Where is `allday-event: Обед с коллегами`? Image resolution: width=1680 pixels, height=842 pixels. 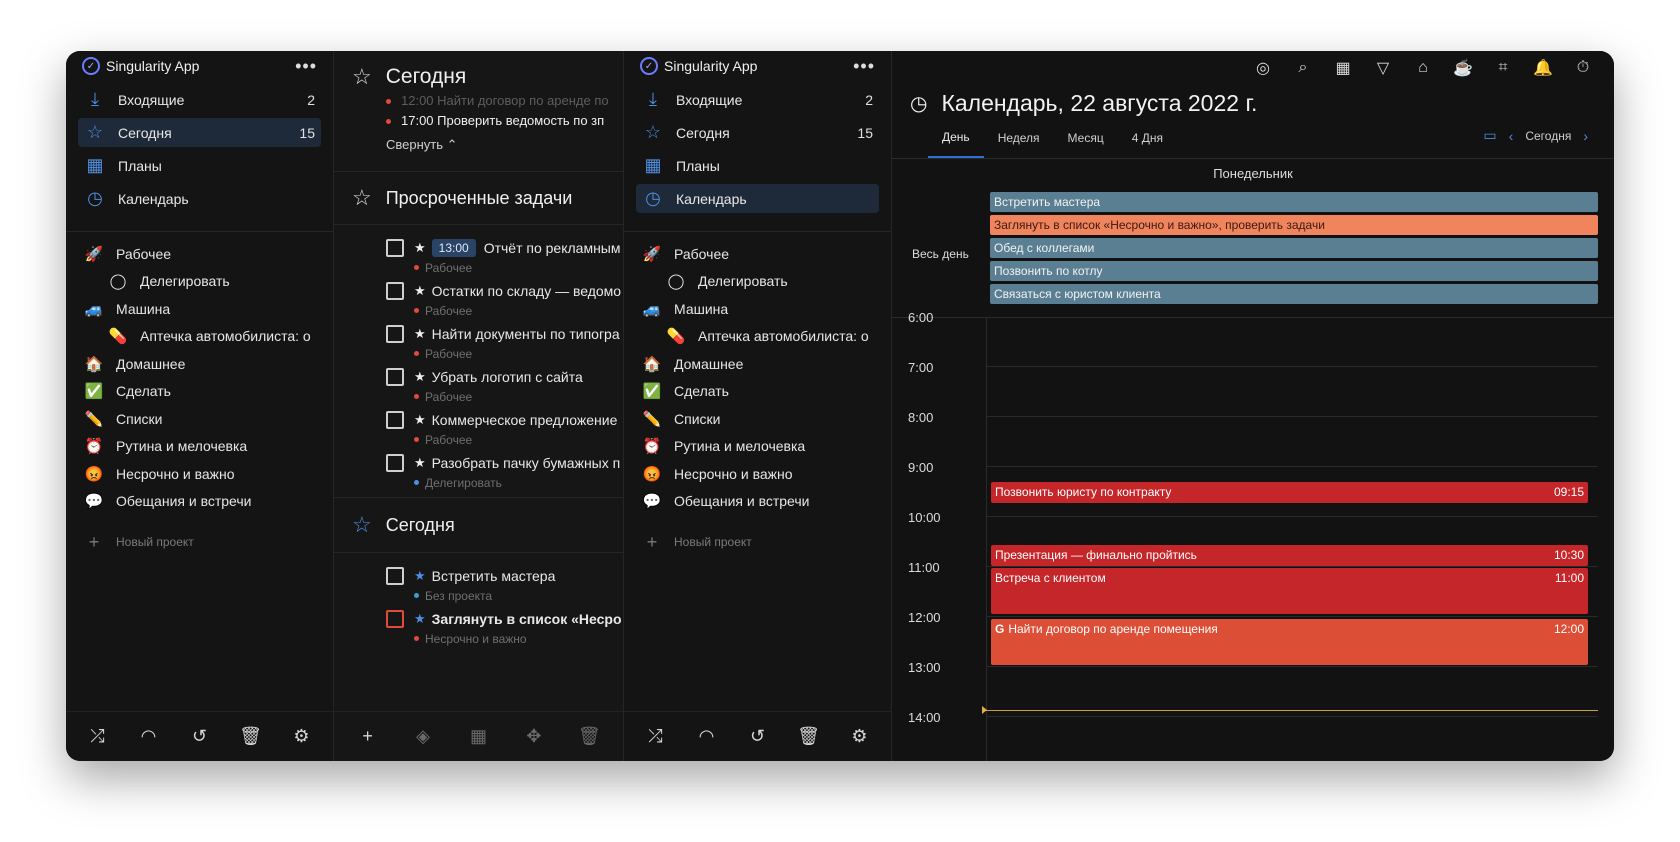
allday-event: Обед с коллегами is located at coordinates (1294, 248).